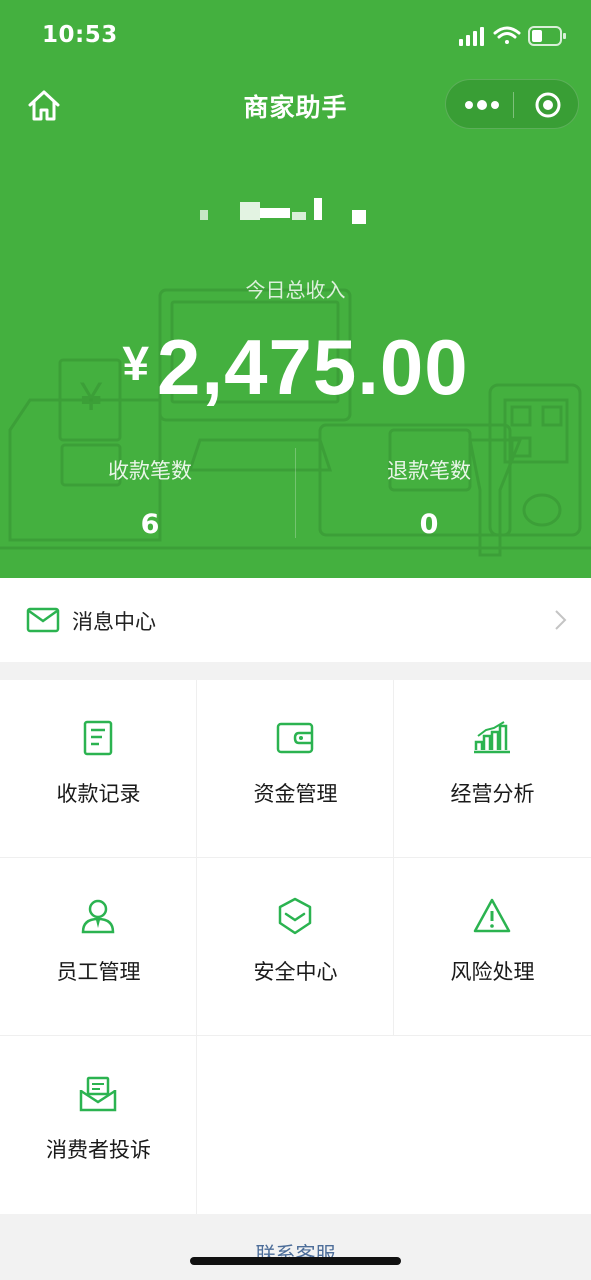  Describe the element at coordinates (492, 972) in the screenshot. I see `grid-item-label: 风险处理` at that location.